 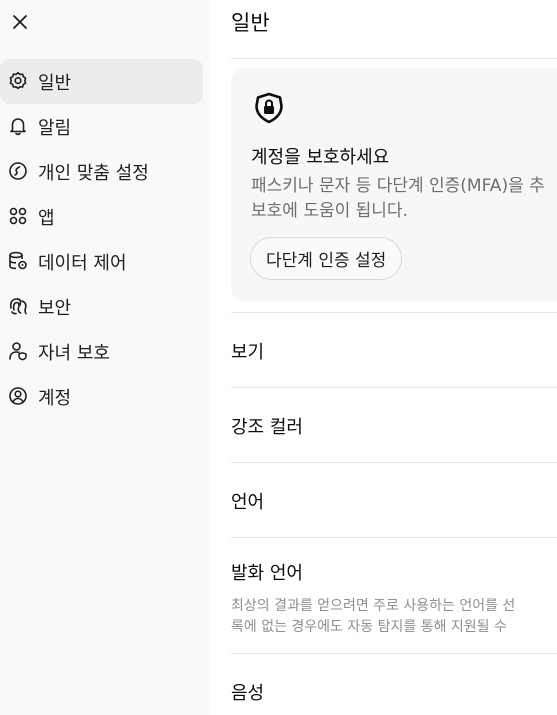 I want to click on close-button, so click(x=20, y=22).